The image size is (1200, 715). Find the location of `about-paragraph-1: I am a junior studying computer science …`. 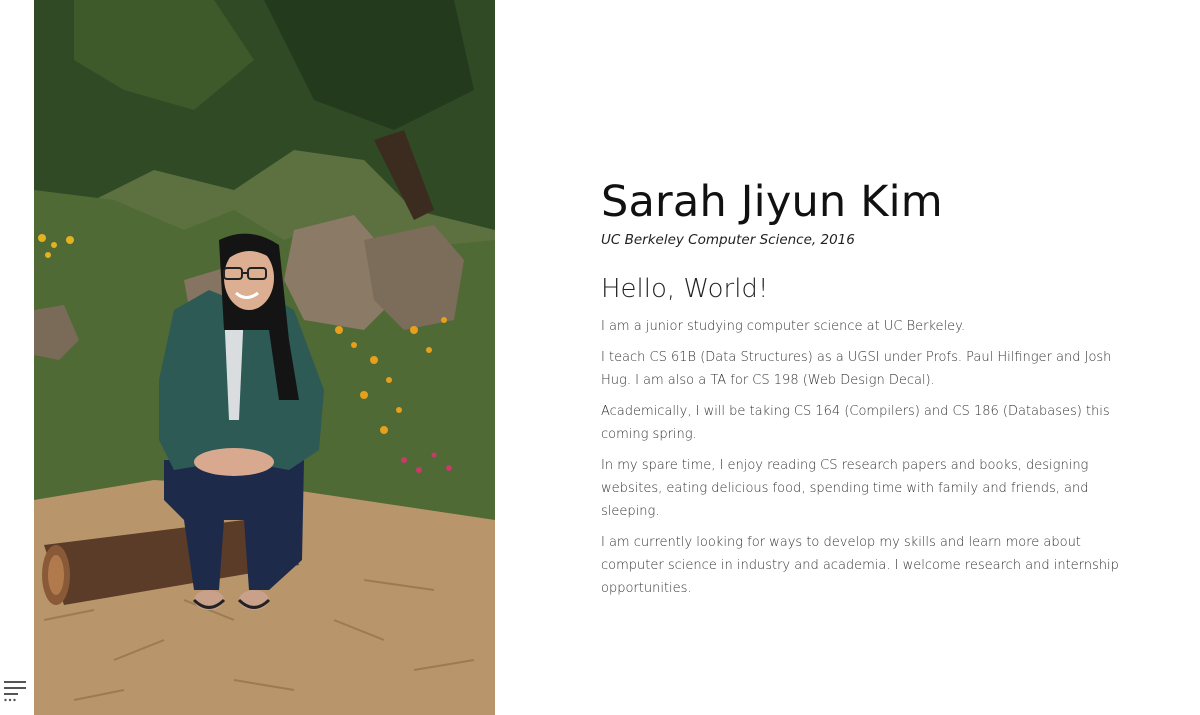

about-paragraph-1: I am a junior studying computer science … is located at coordinates (783, 326).